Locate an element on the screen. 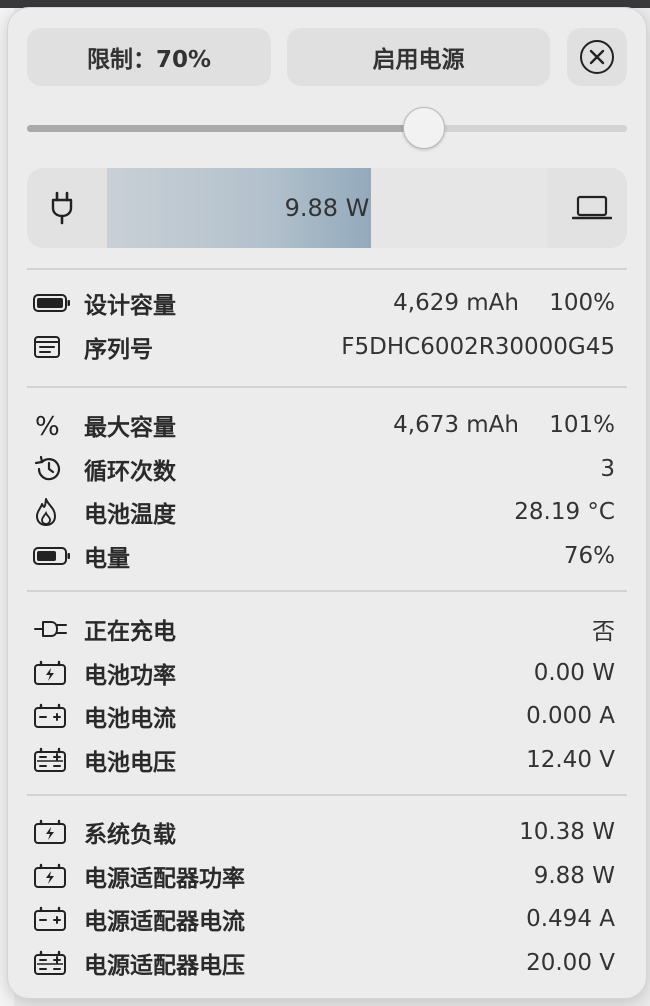 Image resolution: width=650 pixels, height=1006 pixels. info-value: F5DHC6002R30000G45 is located at coordinates (478, 346).